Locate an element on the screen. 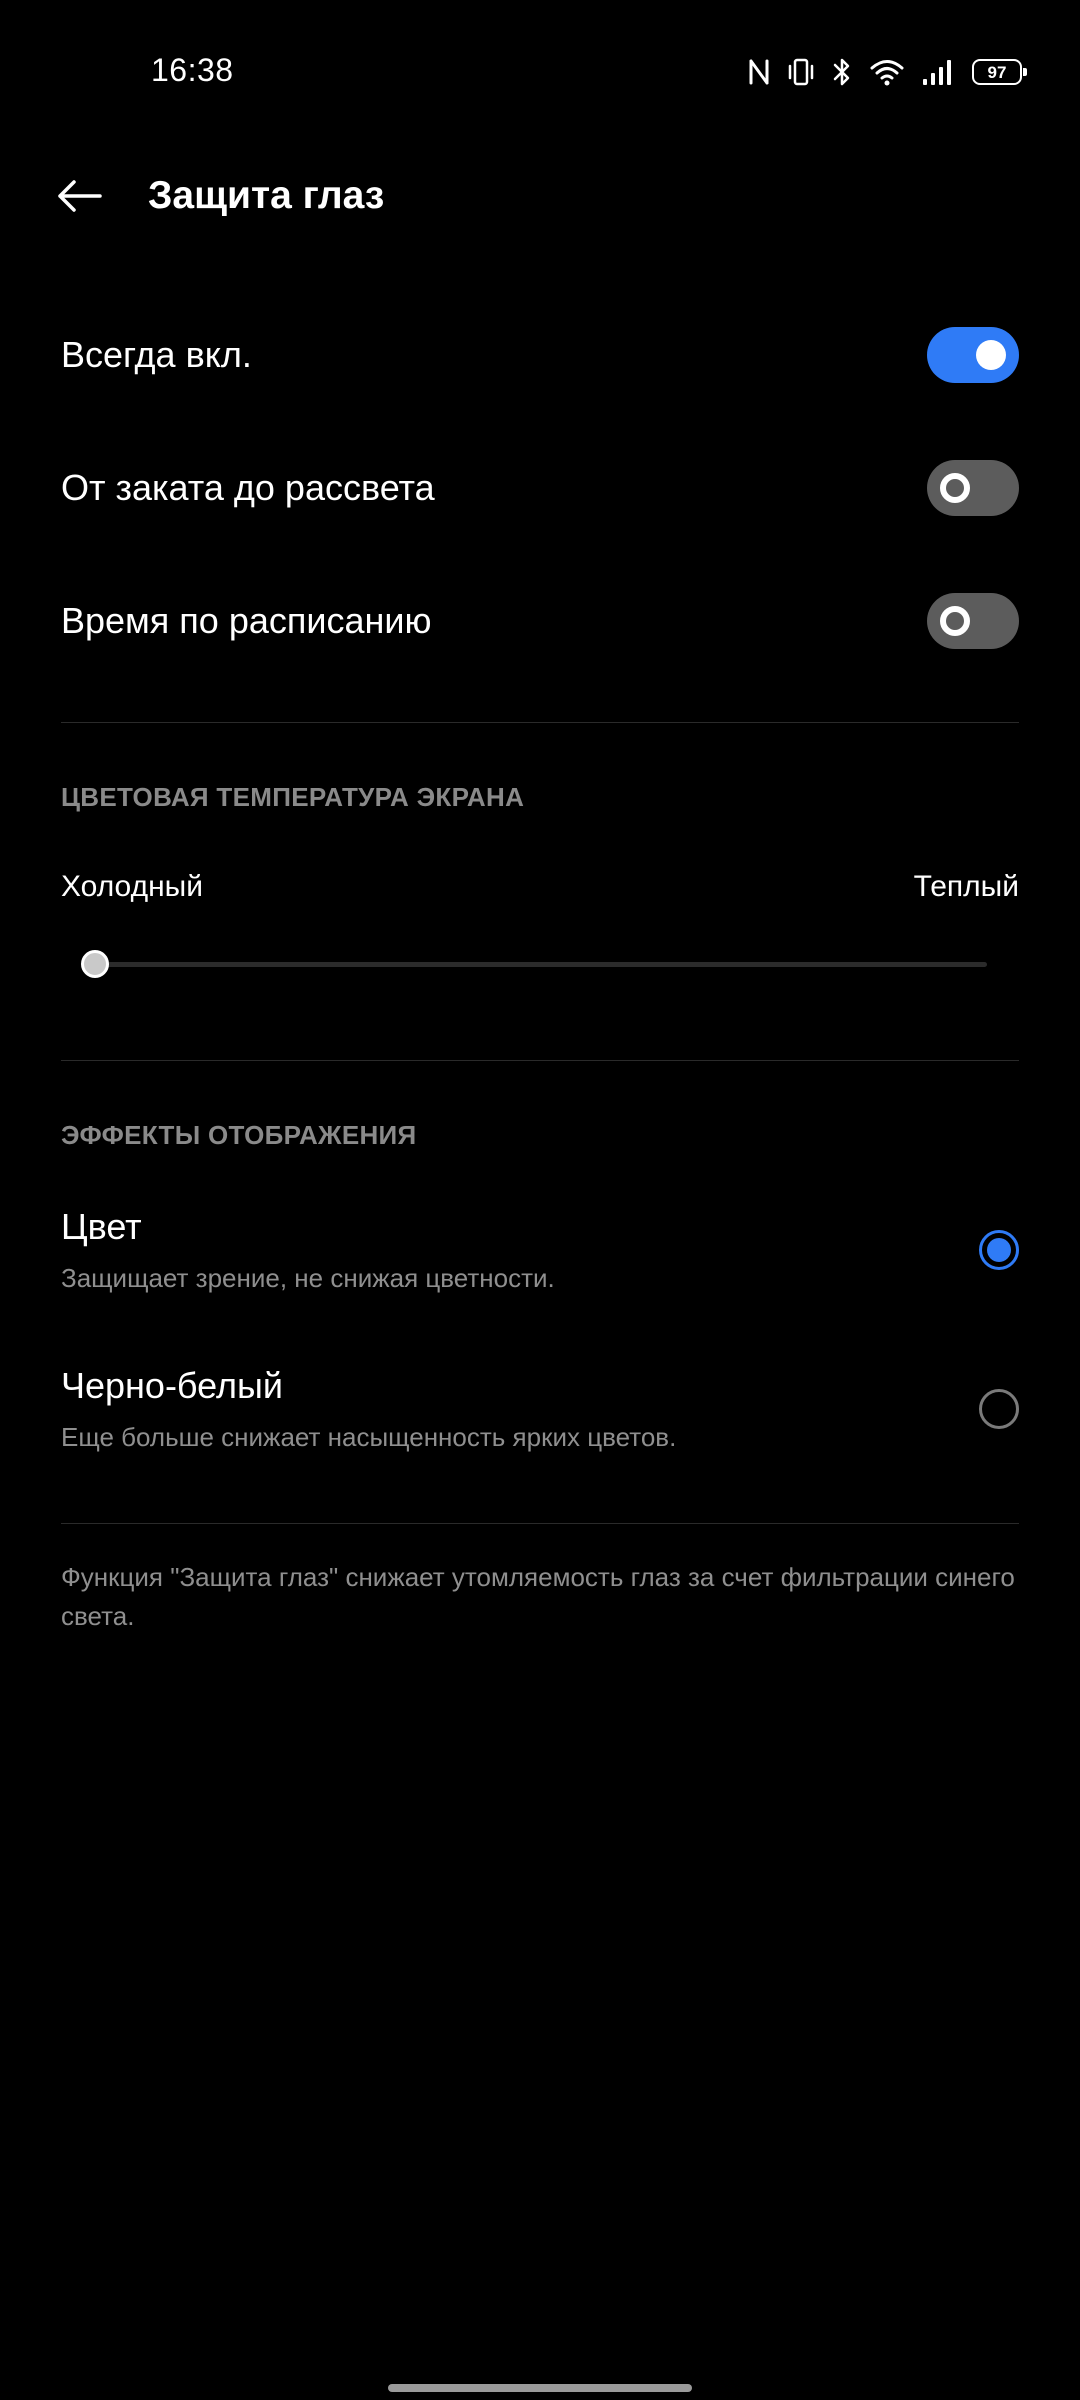 The height and width of the screenshot is (2400, 1080). section-header-color-temperature: ЦВЕТОВАЯ ТЕМПЕРАТУРА ЭКРАНА is located at coordinates (293, 797).